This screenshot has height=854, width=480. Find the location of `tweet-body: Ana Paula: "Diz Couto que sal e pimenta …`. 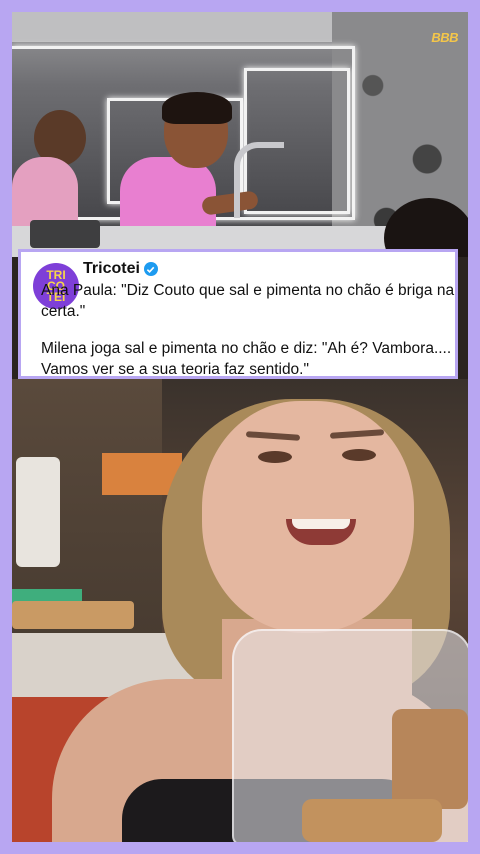

tweet-body: Ana Paula: "Diz Couto que sal e pimenta … is located at coordinates (251, 330).